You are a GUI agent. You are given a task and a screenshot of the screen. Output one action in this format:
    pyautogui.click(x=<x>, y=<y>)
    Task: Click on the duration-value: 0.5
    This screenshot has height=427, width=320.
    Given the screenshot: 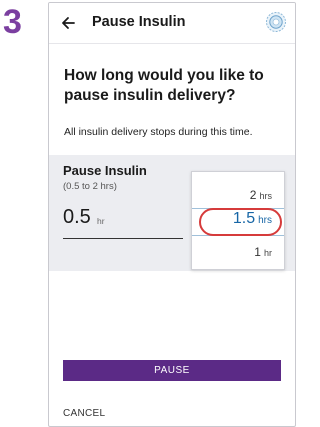 What is the action you would take?
    pyautogui.click(x=77, y=217)
    